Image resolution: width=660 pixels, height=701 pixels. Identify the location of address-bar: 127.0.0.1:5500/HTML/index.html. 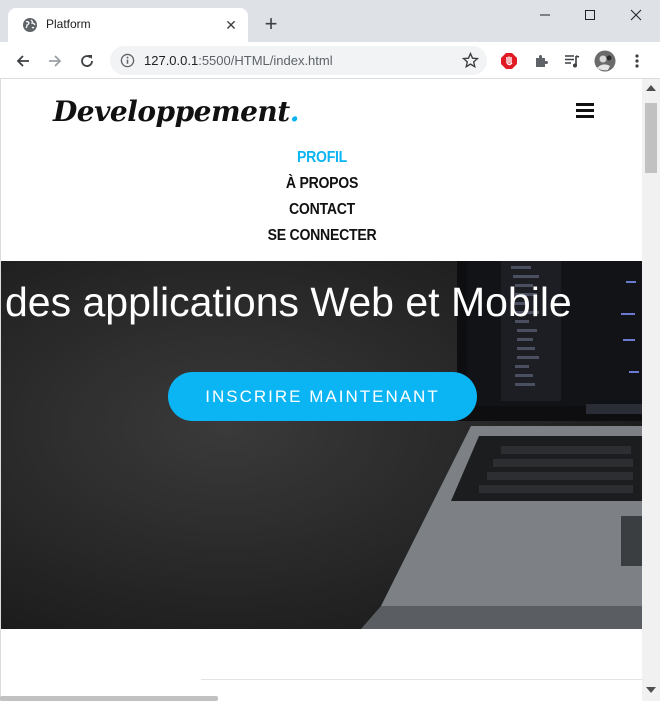
(298, 60).